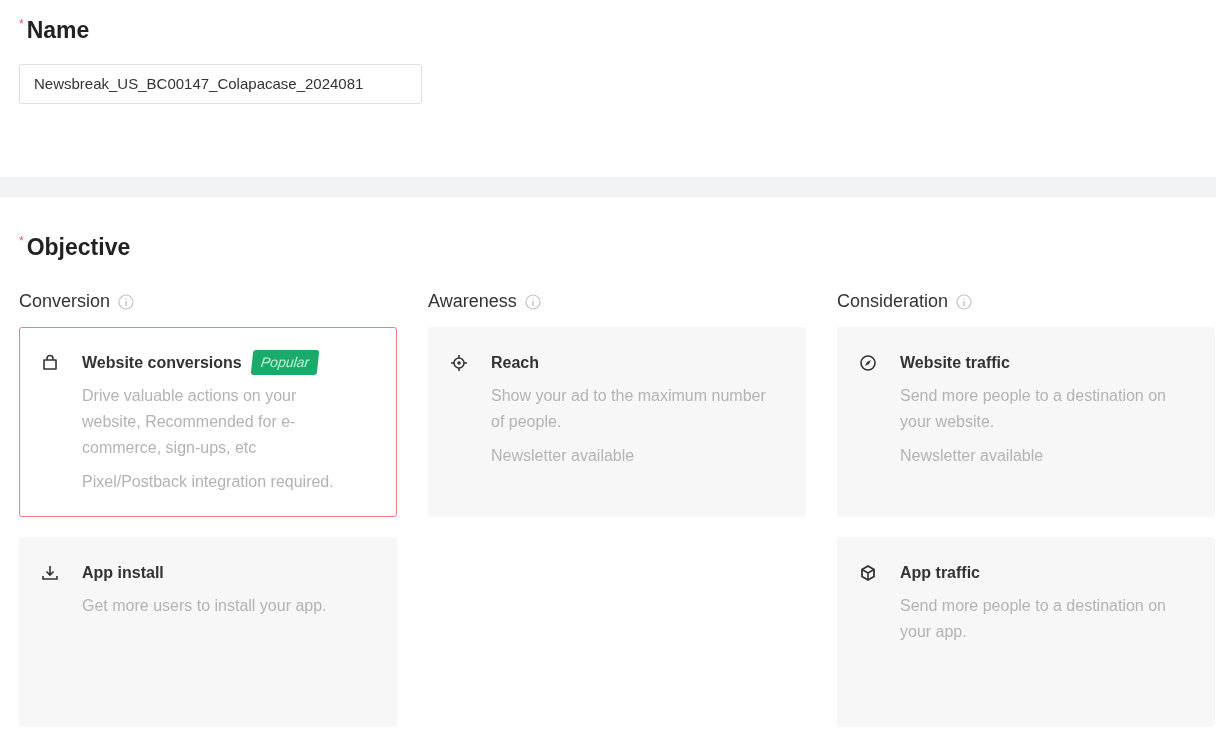  I want to click on name-input-field: Newsbreak_US_BC00147_Colapacase_2024081, so click(220, 83).